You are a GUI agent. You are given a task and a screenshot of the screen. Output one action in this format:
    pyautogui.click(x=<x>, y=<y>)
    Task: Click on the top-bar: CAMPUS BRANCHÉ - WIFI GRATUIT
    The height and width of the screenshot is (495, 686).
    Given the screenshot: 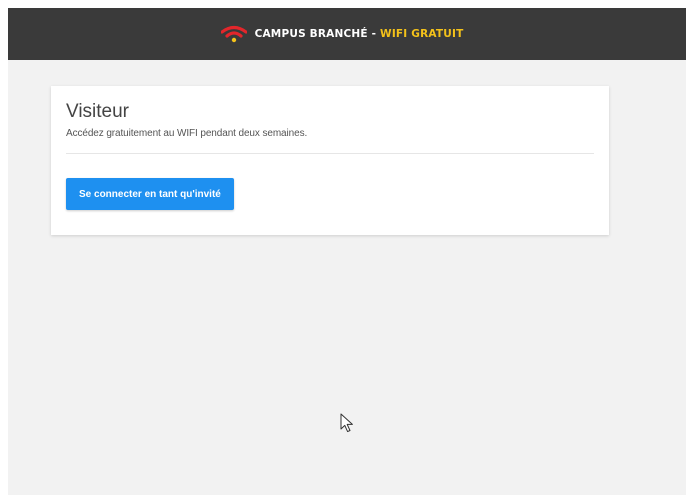 What is the action you would take?
    pyautogui.click(x=347, y=34)
    